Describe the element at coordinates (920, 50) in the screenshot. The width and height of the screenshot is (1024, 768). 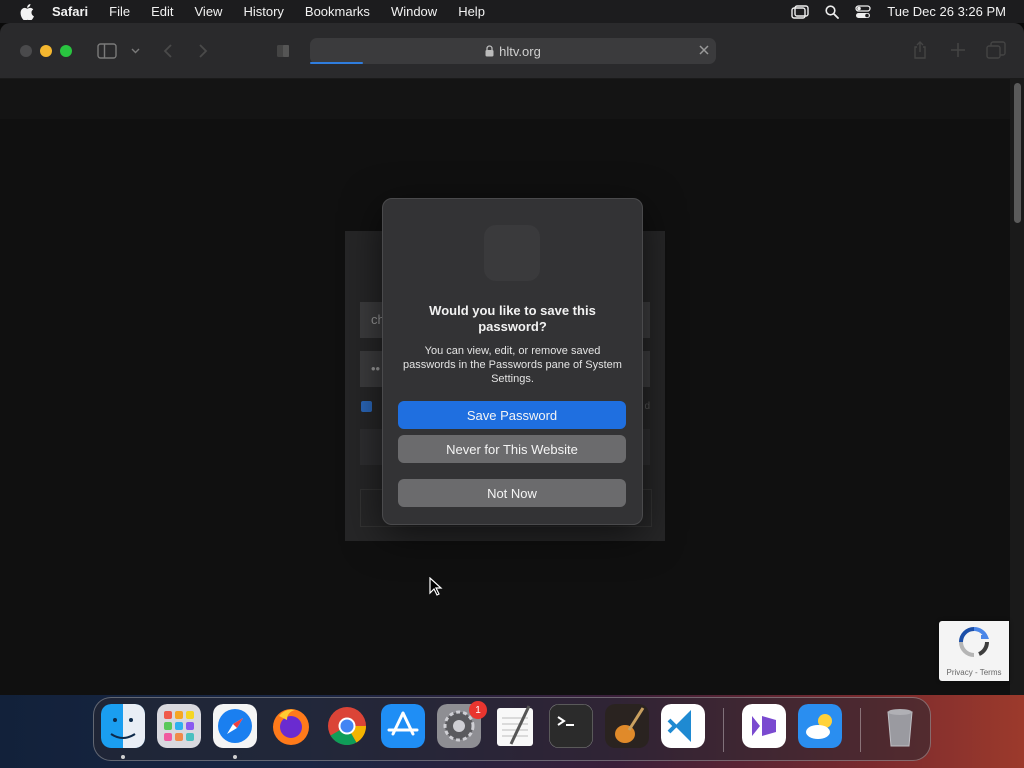
I see `share-icon` at that location.